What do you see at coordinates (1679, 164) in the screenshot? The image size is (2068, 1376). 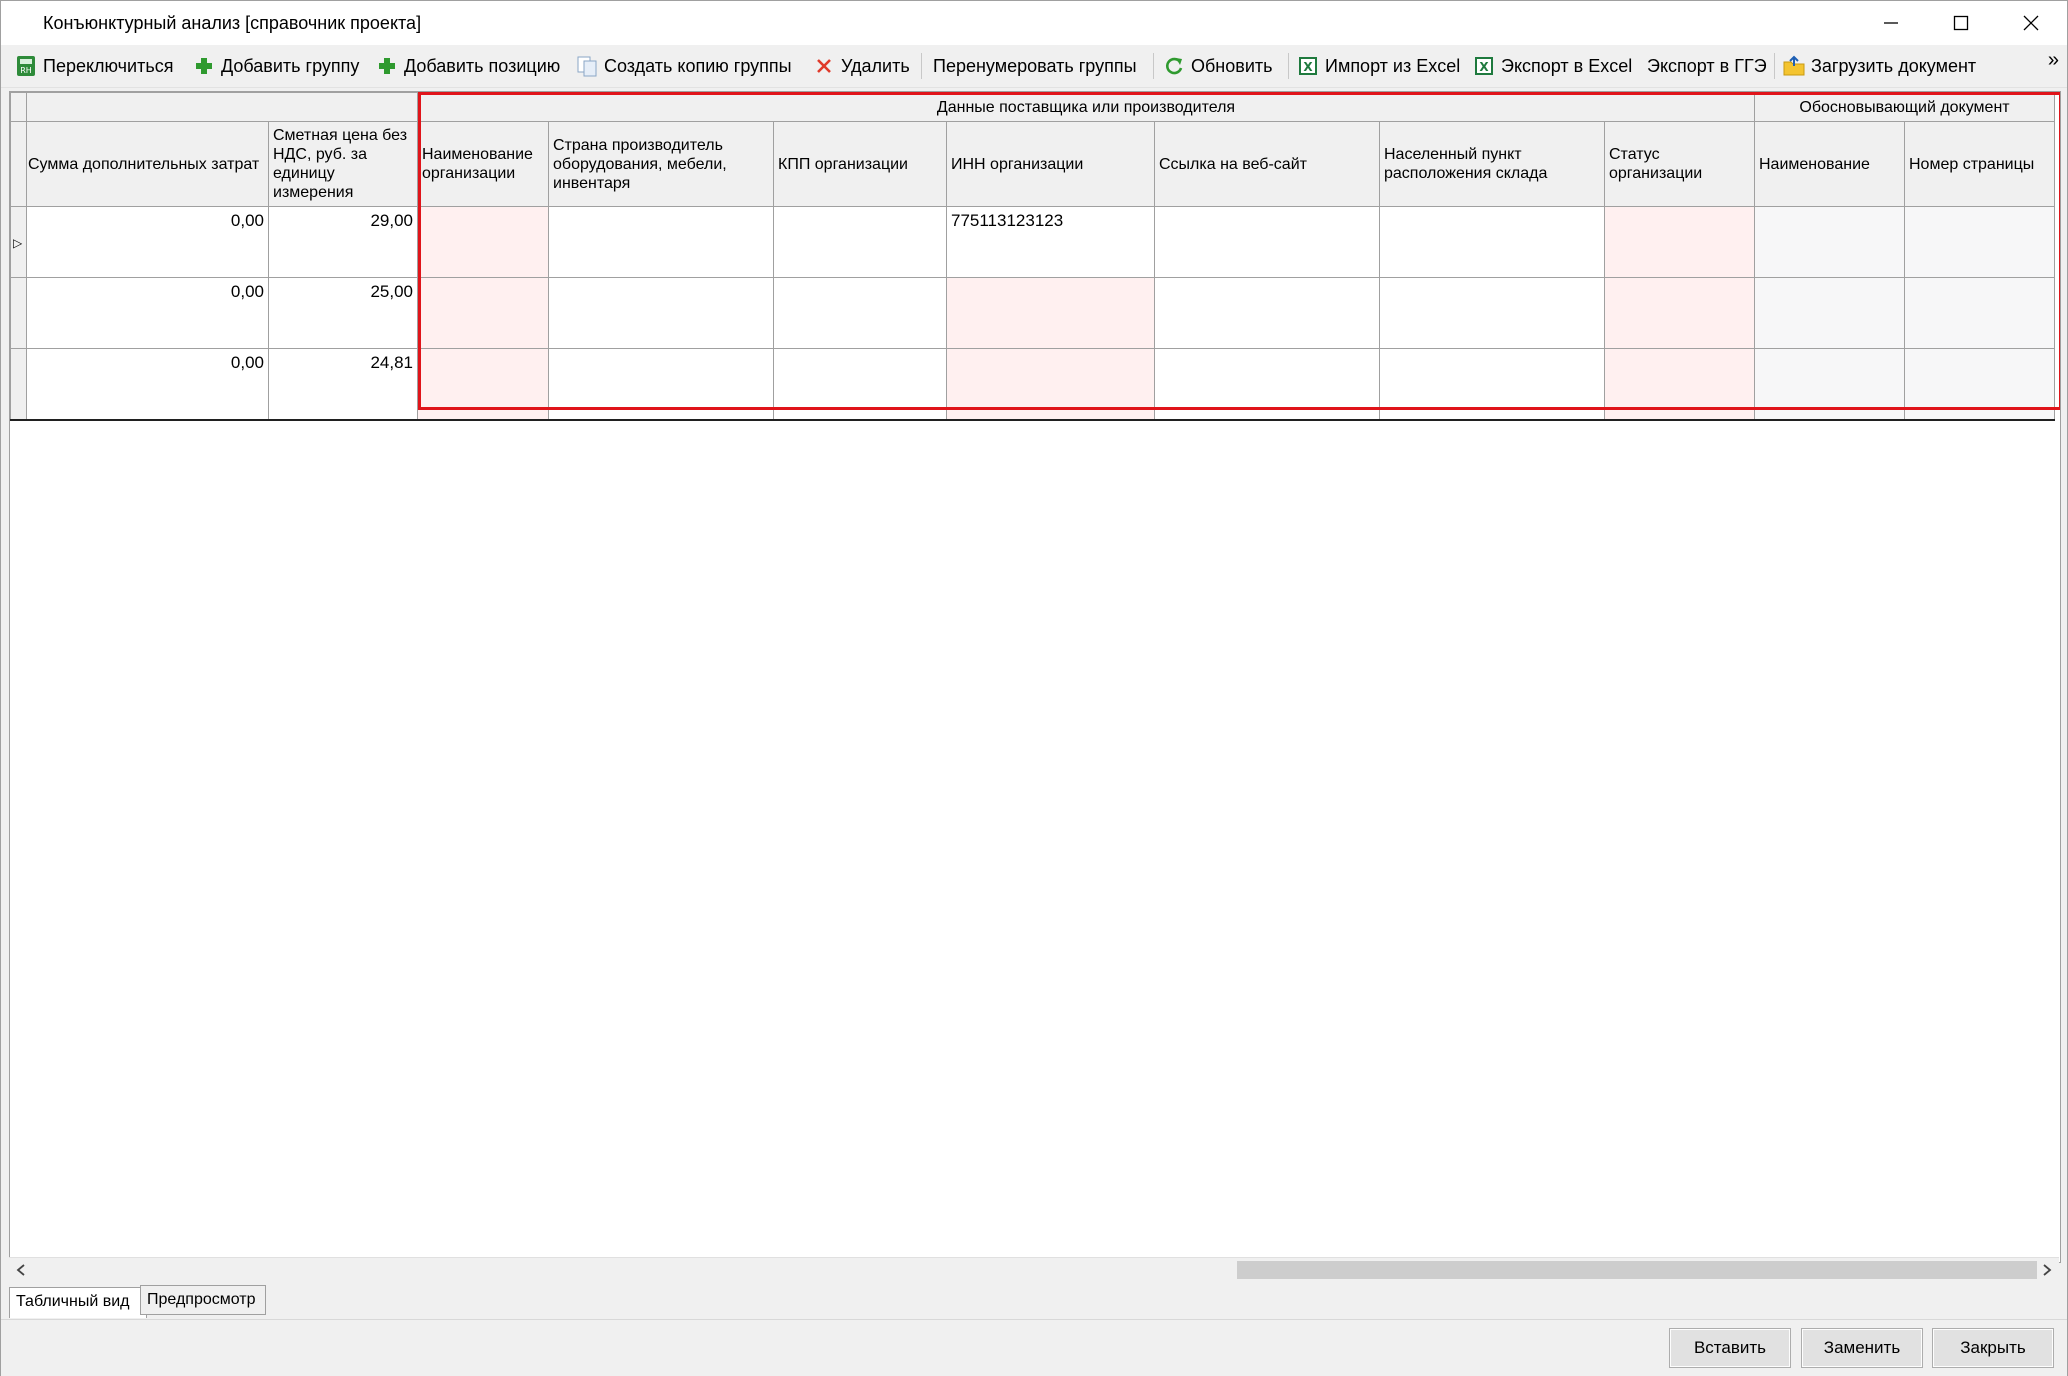 I see `col-header-org-status: Статус организации` at bounding box center [1679, 164].